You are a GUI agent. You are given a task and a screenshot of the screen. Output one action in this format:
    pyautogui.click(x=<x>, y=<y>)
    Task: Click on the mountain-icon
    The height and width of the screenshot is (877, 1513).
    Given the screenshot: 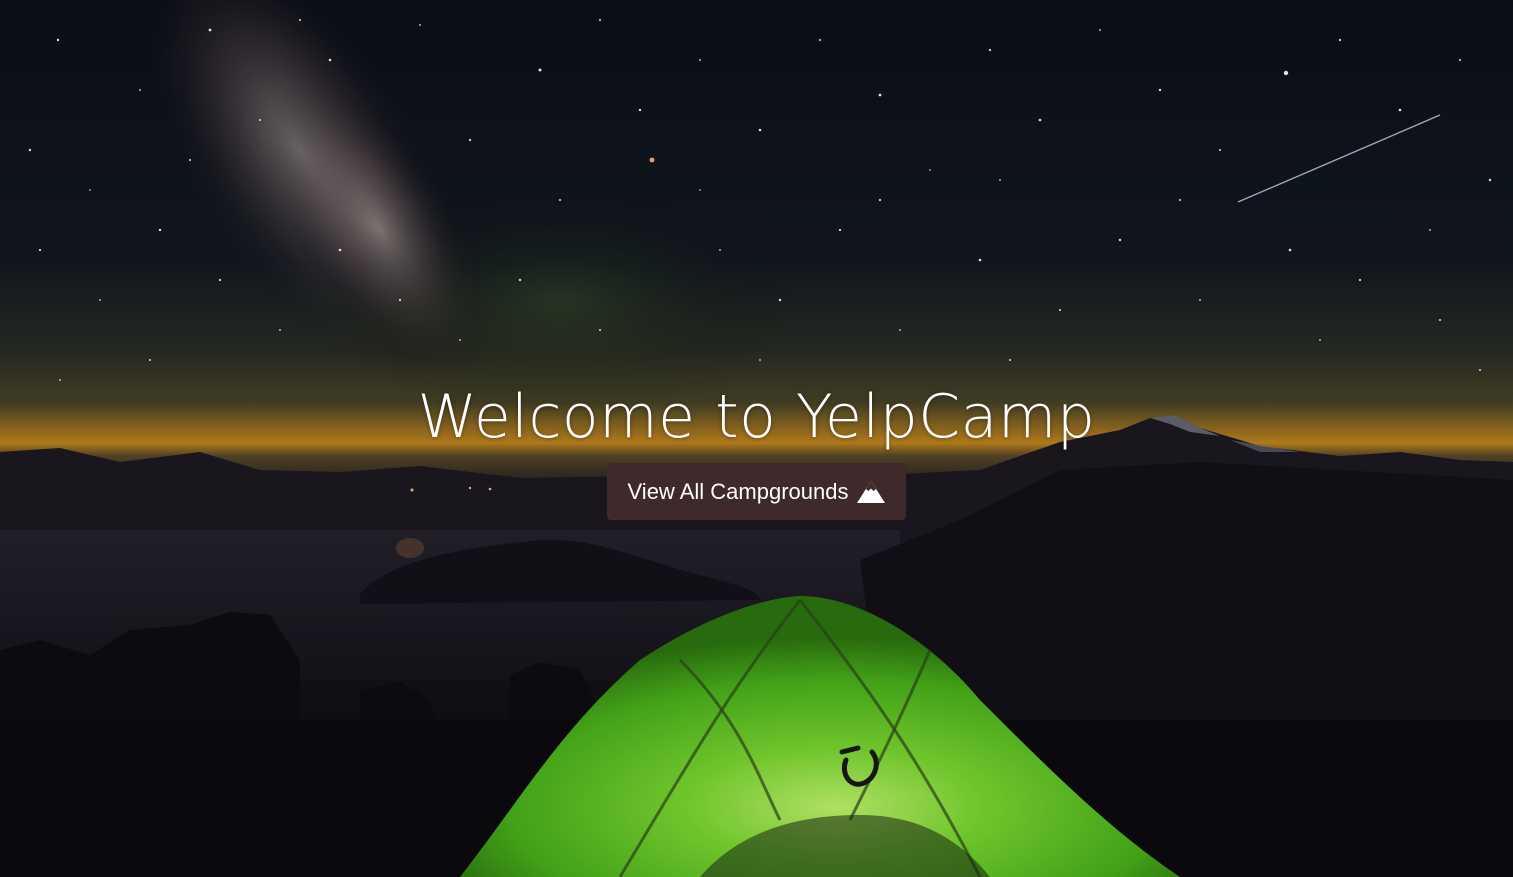 What is the action you would take?
    pyautogui.click(x=871, y=491)
    